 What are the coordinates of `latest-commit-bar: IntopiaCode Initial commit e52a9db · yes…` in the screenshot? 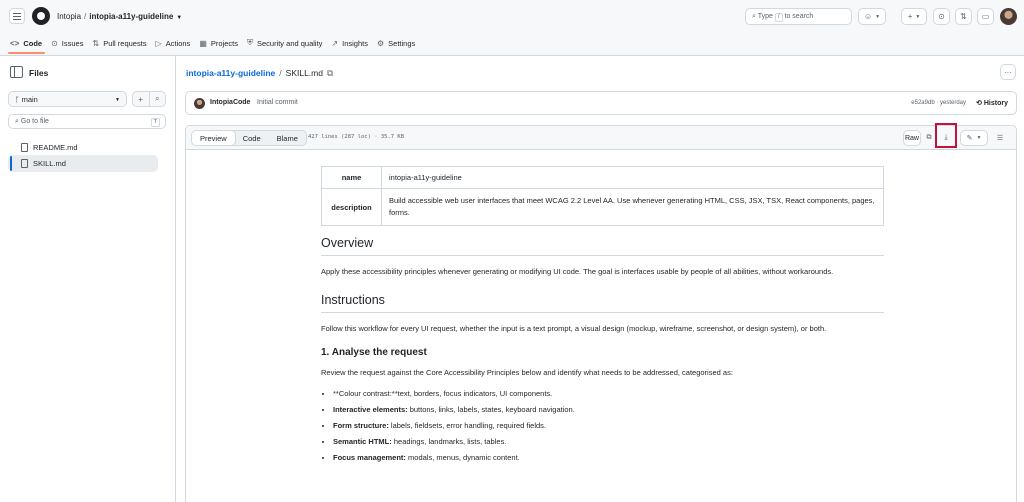 It's located at (601, 103).